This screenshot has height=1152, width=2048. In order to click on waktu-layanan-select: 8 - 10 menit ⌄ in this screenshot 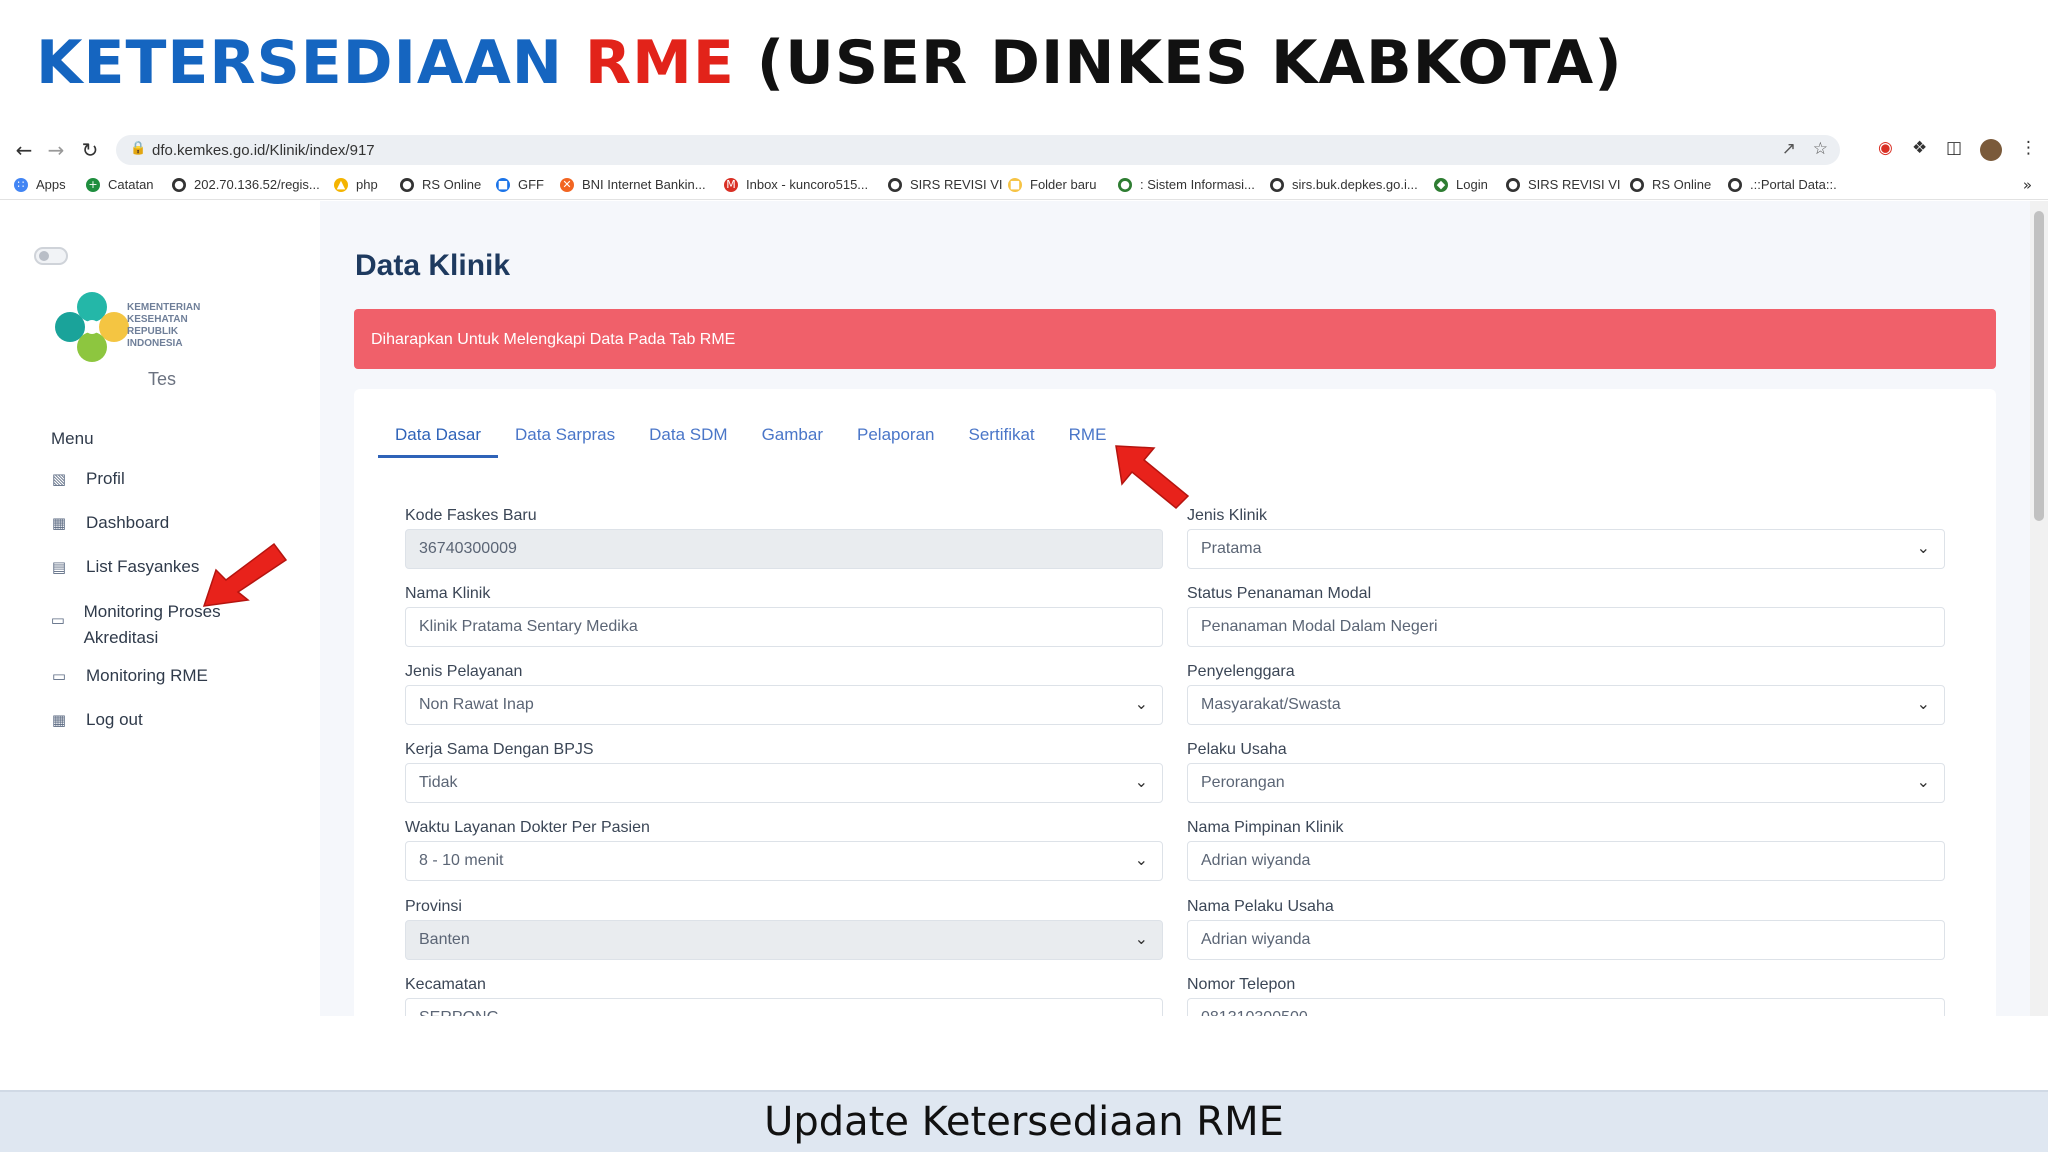, I will do `click(784, 861)`.